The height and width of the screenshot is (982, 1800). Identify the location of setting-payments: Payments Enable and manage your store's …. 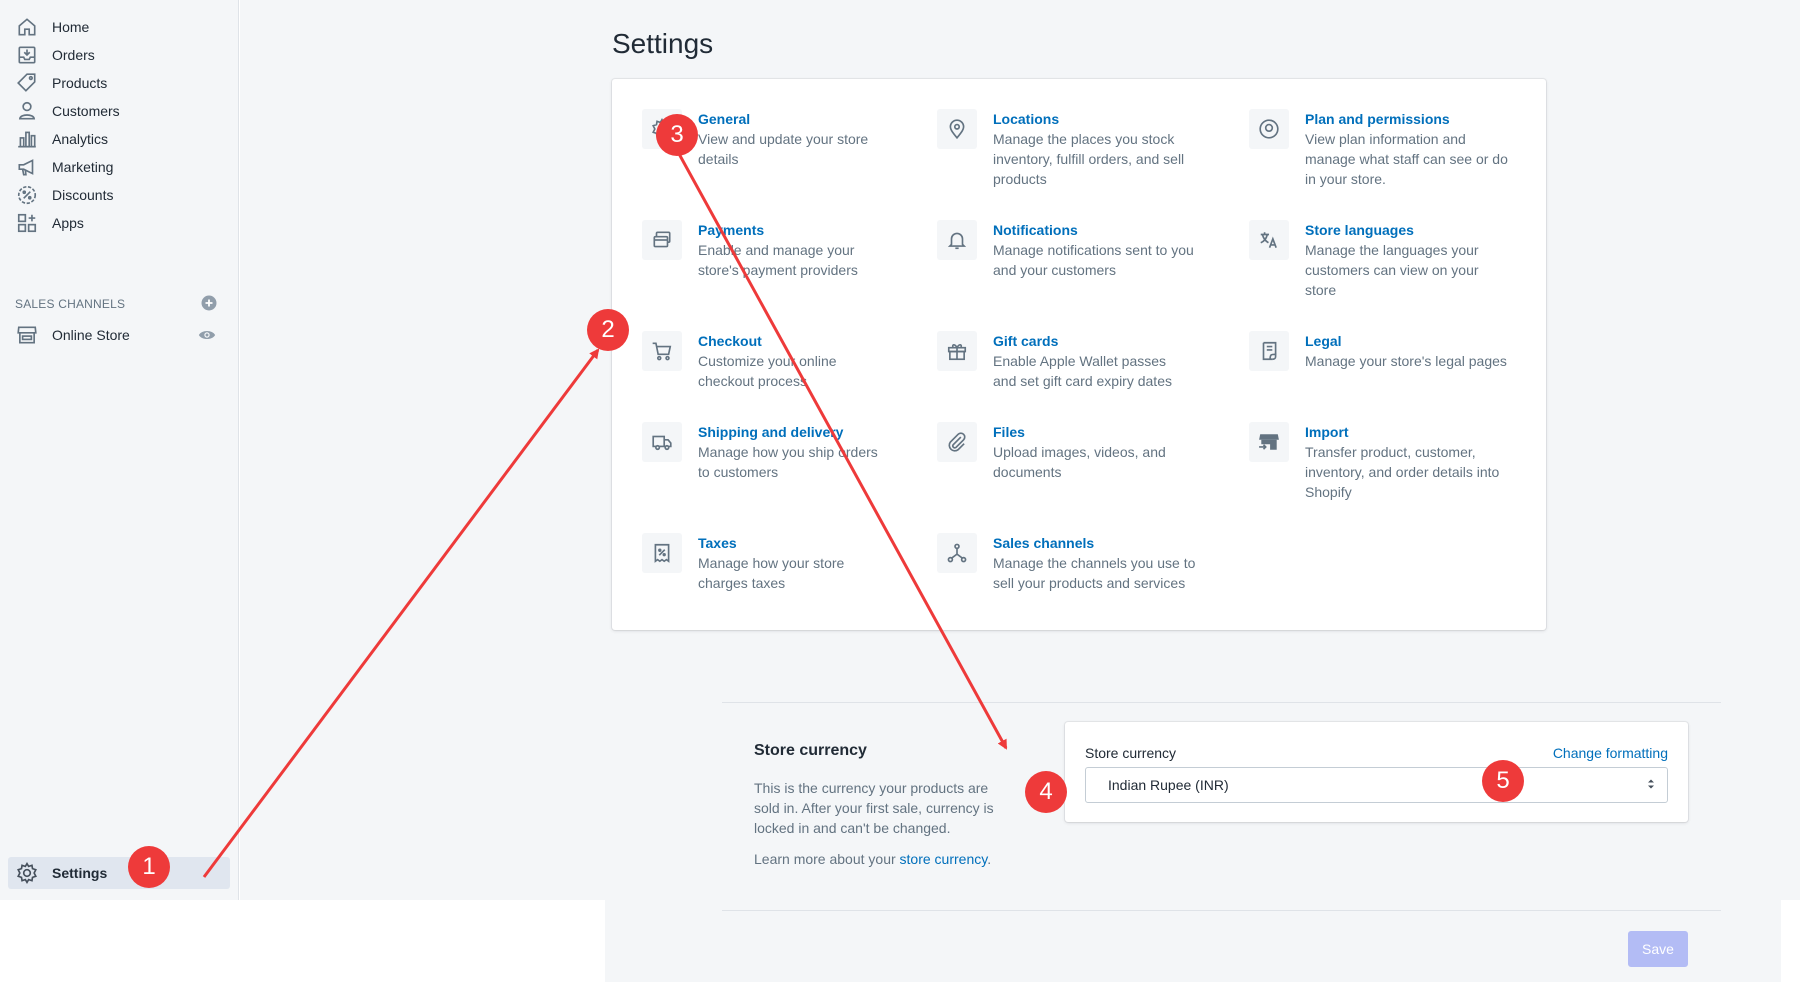
(777, 250).